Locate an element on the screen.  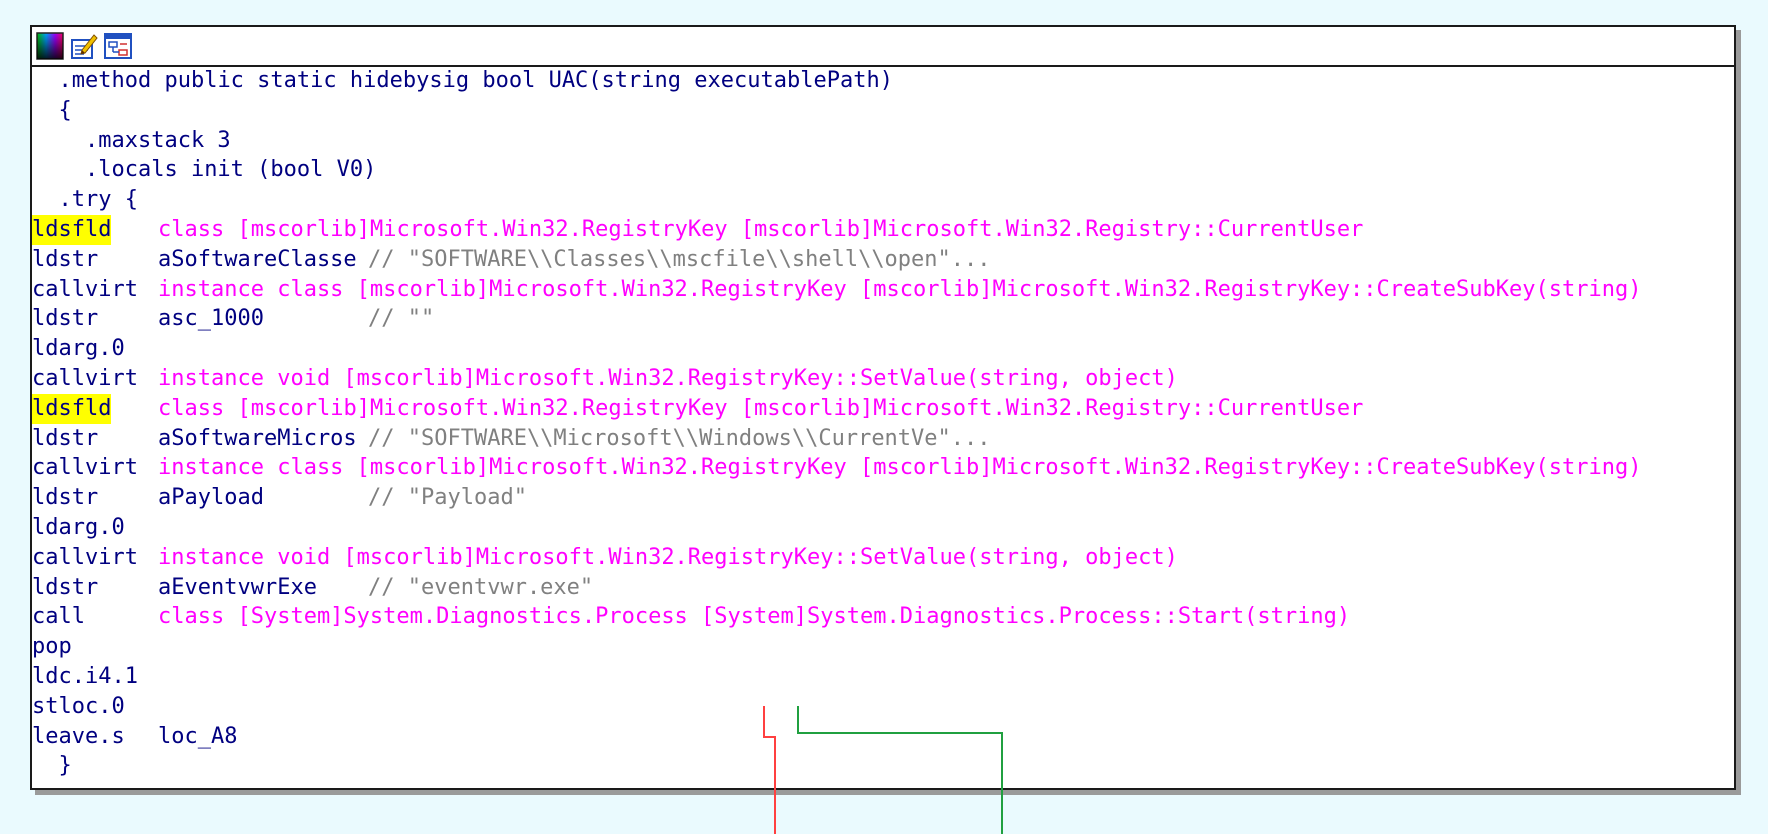
instruction-mnemonic: ldc.i4.1 is located at coordinates (95, 677).